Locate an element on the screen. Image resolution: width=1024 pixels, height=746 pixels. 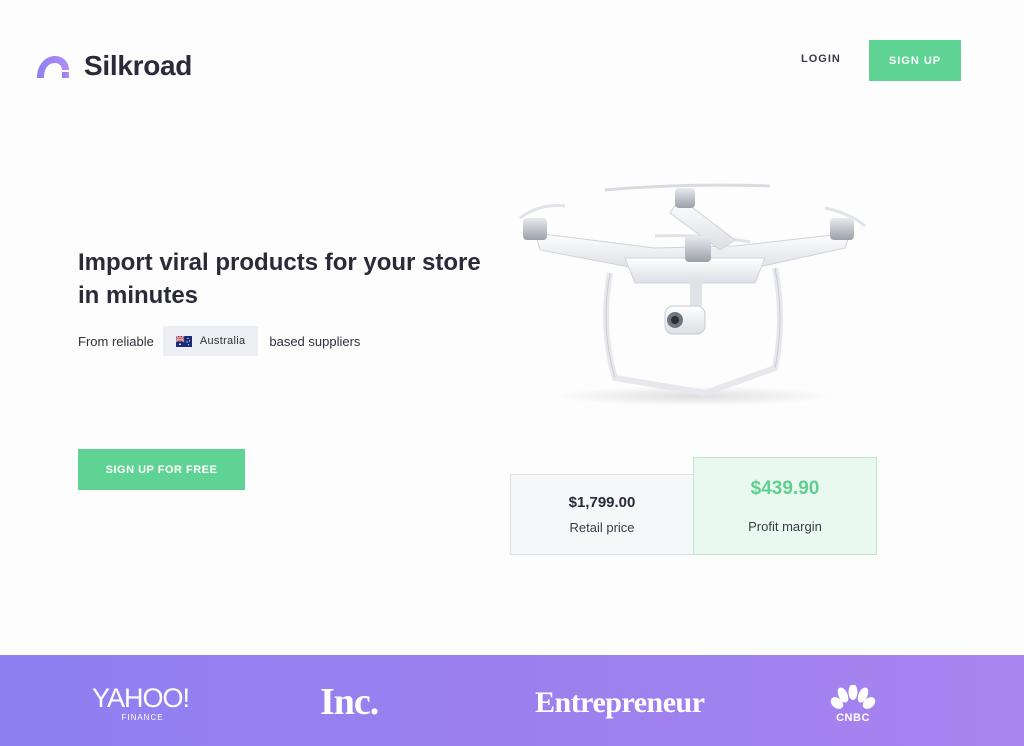
country-label: Australia is located at coordinates (222, 341).